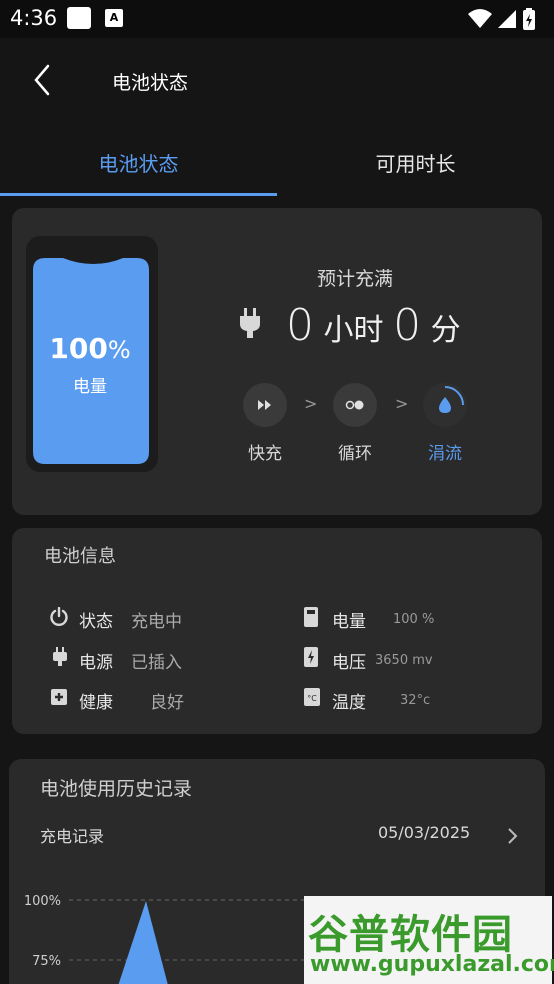 This screenshot has width=554, height=984. What do you see at coordinates (353, 330) in the screenshot?
I see `estimate-hours-unit: 小时` at bounding box center [353, 330].